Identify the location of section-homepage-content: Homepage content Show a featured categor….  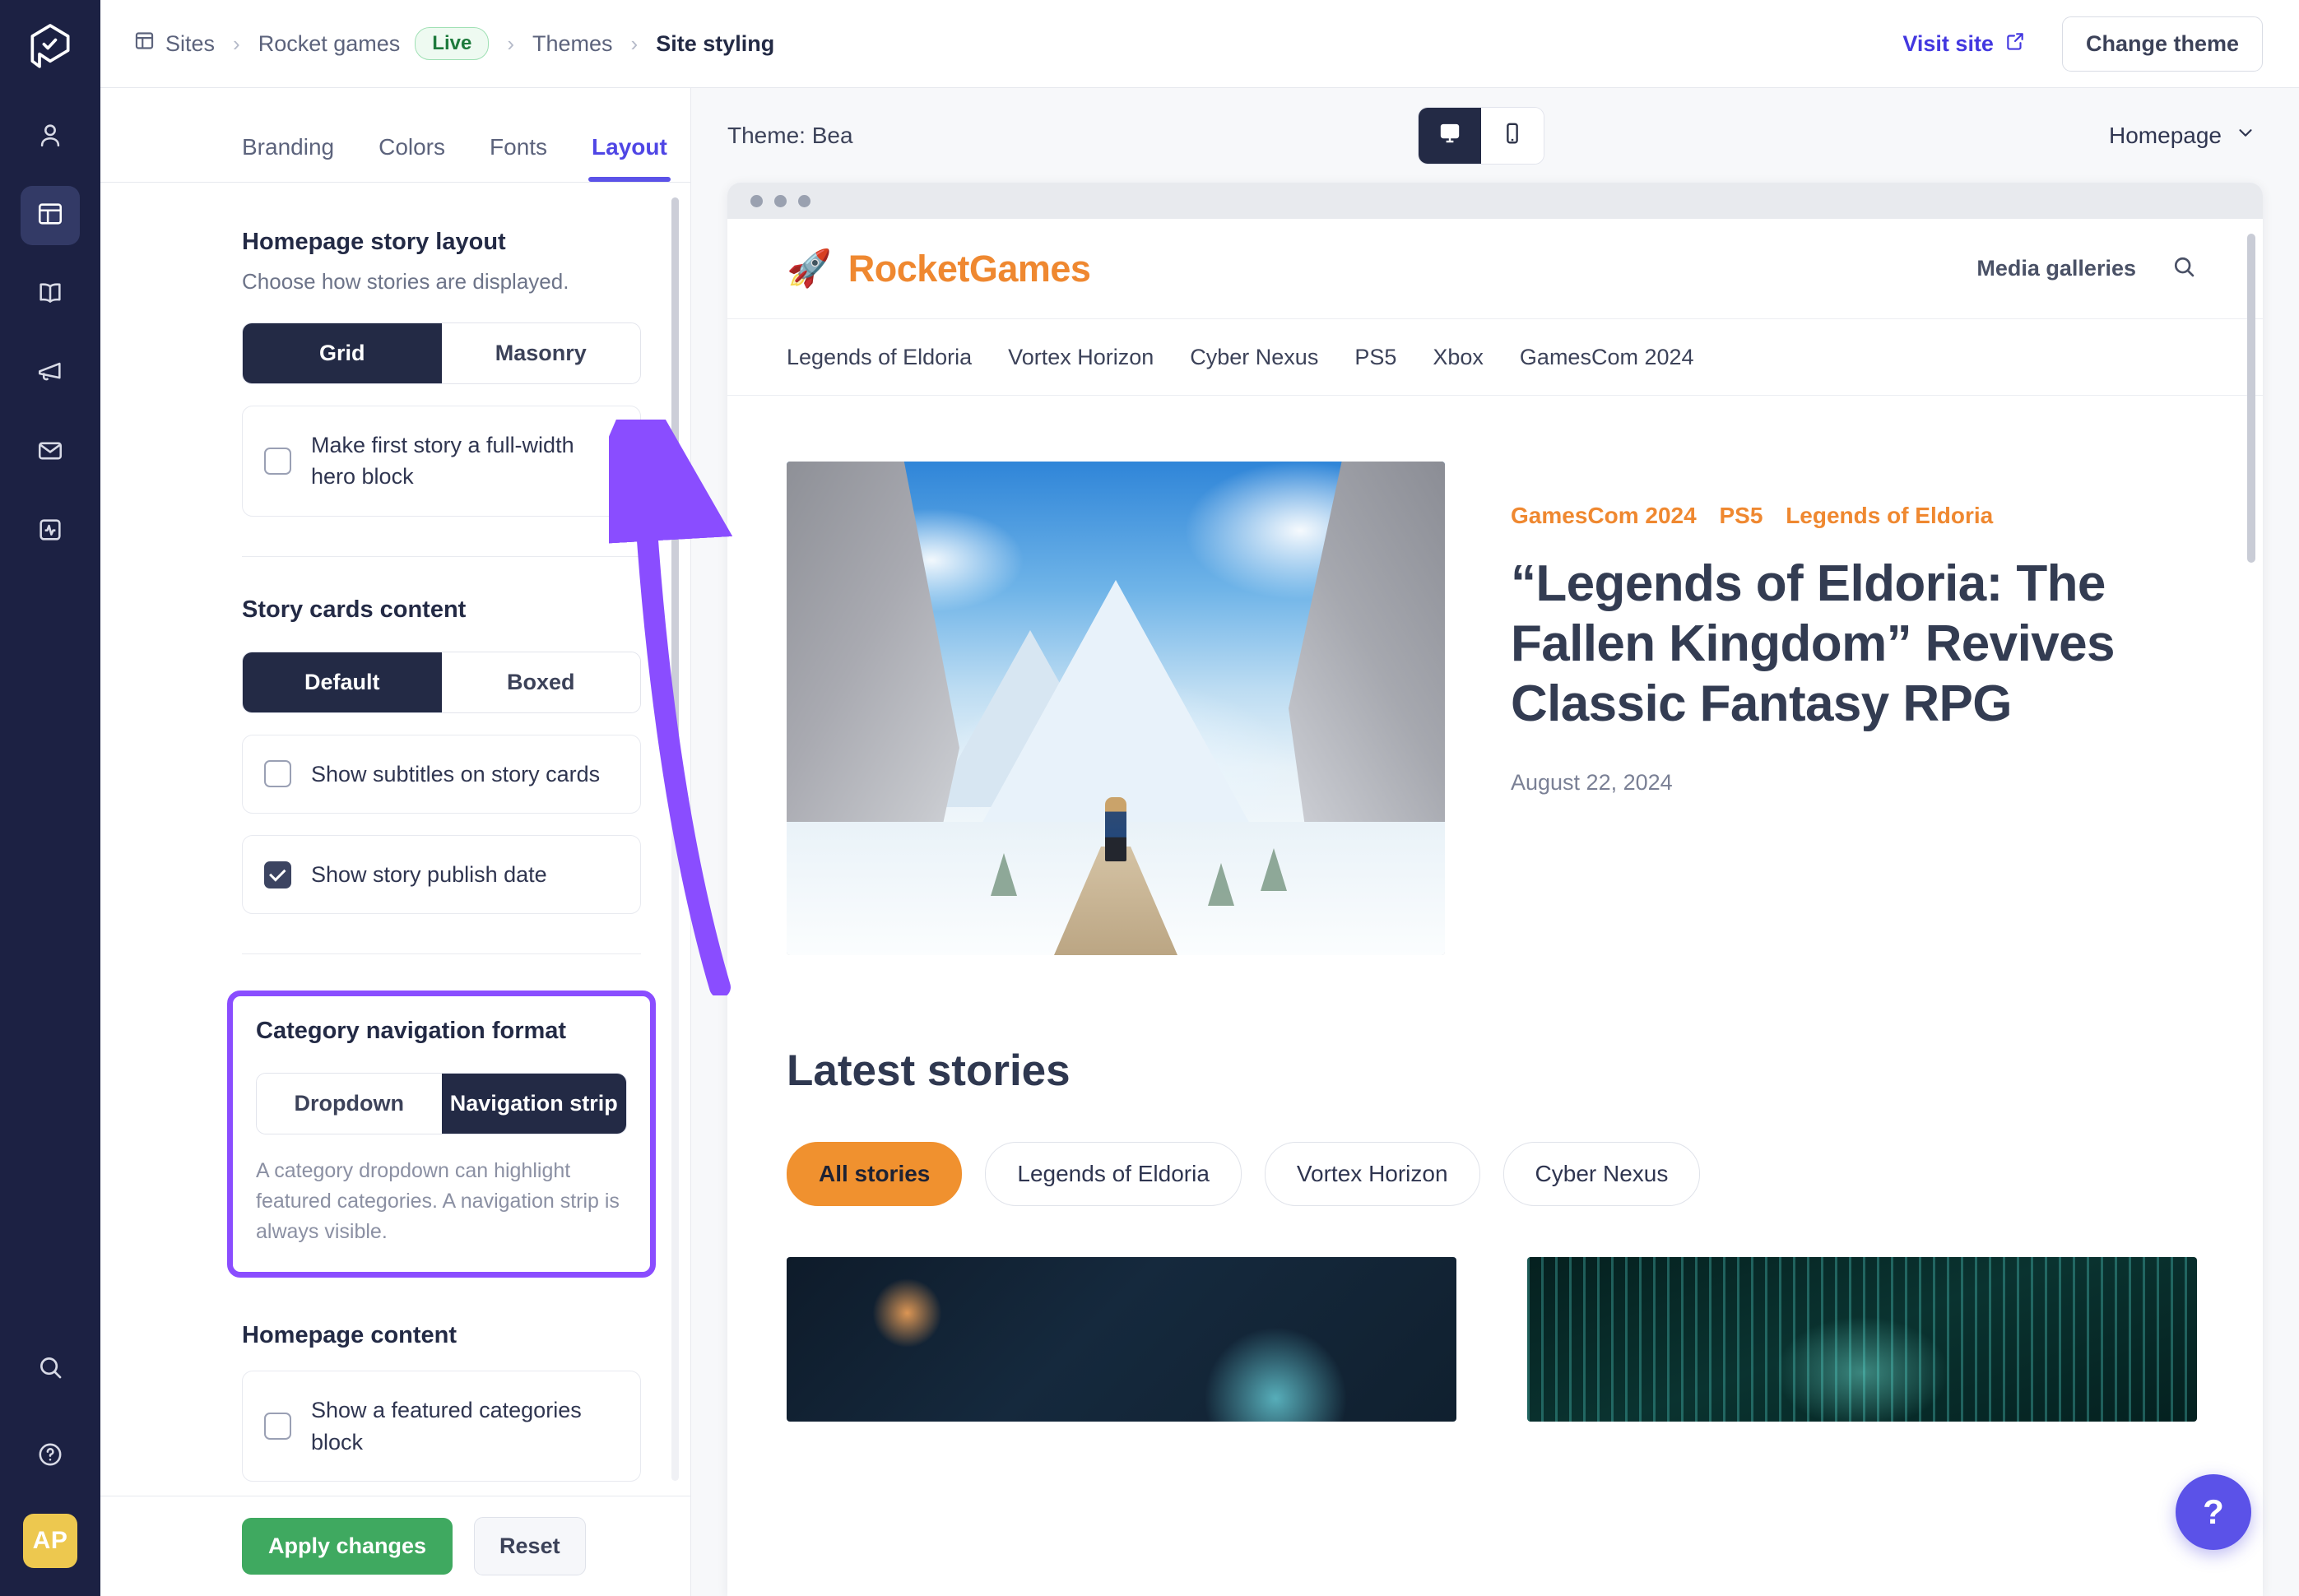
(441, 1402).